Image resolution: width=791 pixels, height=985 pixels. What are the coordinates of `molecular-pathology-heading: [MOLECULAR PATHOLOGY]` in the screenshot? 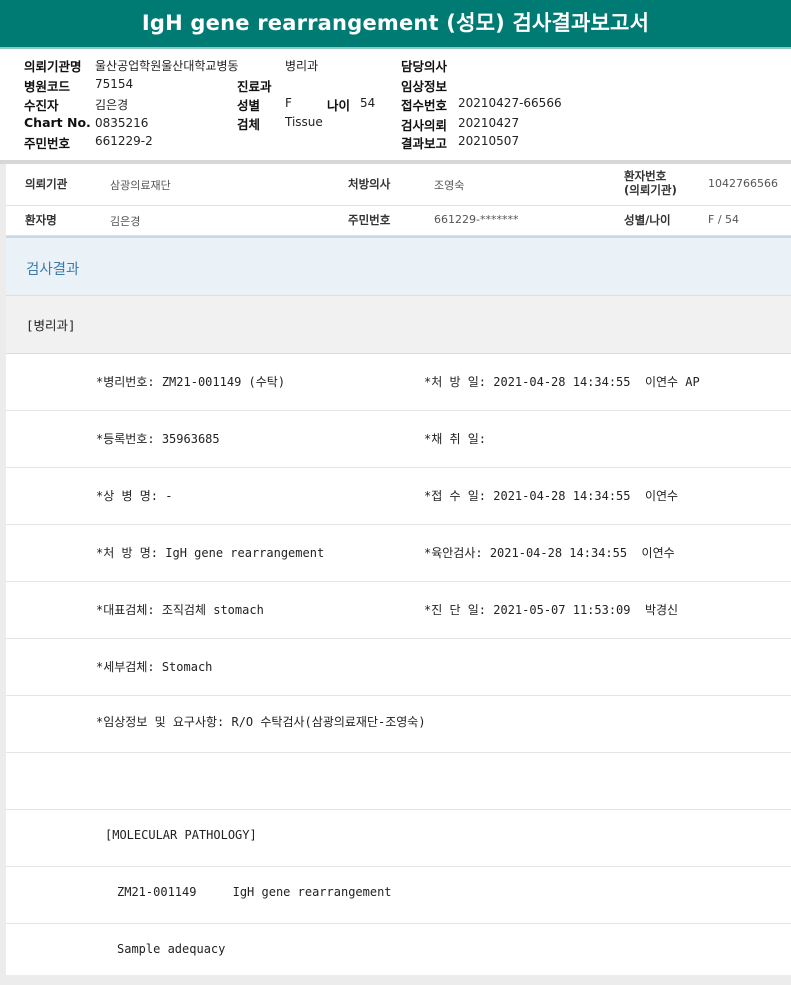 It's located at (181, 835).